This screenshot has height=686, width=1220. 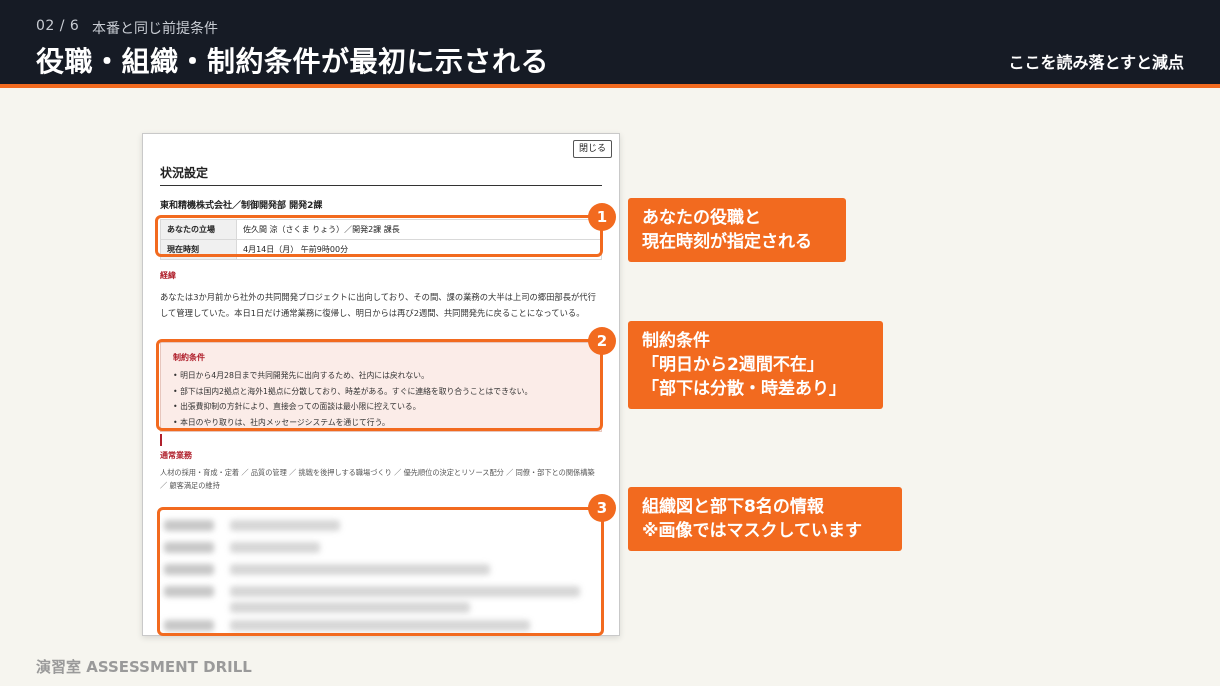 I want to click on callout-line: ※画像ではマスクしています, so click(x=752, y=531).